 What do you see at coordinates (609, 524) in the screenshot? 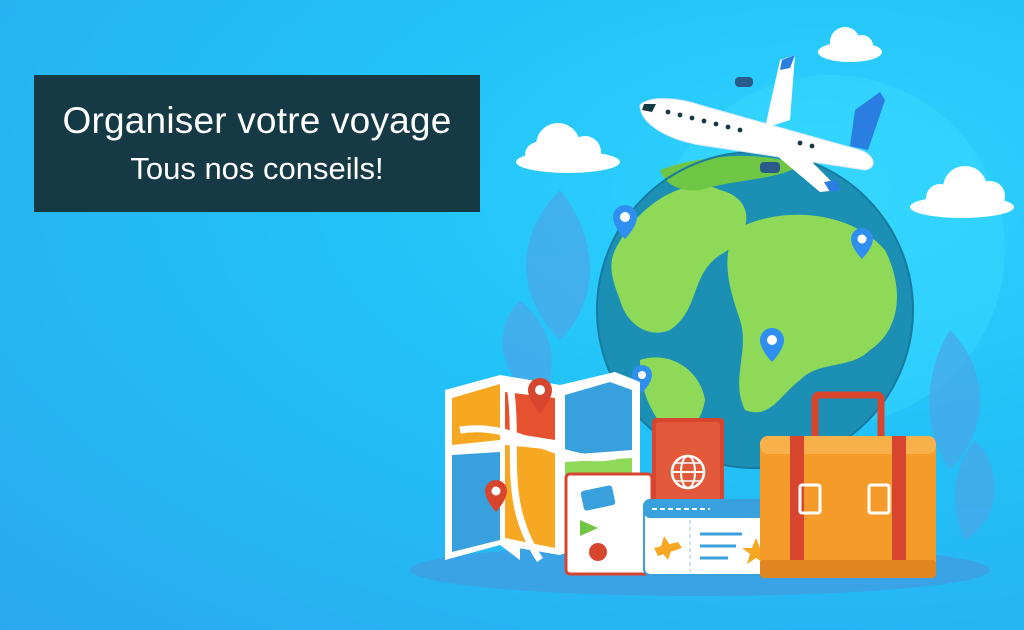
I see `travel-document-icon` at bounding box center [609, 524].